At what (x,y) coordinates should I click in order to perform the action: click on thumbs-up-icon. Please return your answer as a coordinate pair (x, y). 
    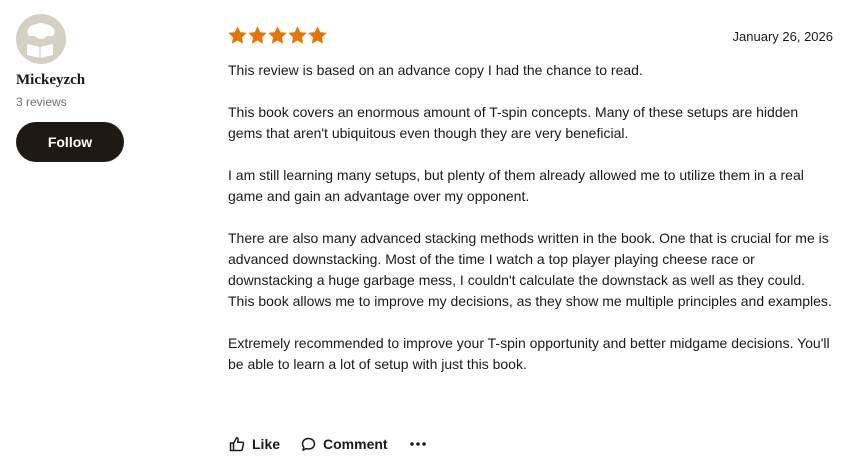
    Looking at the image, I should click on (237, 444).